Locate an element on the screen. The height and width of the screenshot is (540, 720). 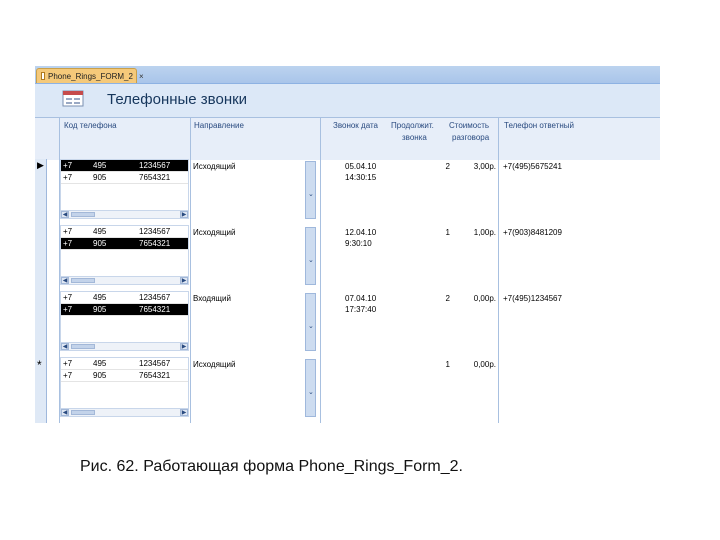
form-header: Телефонные звонки is located at coordinates (347, 100).